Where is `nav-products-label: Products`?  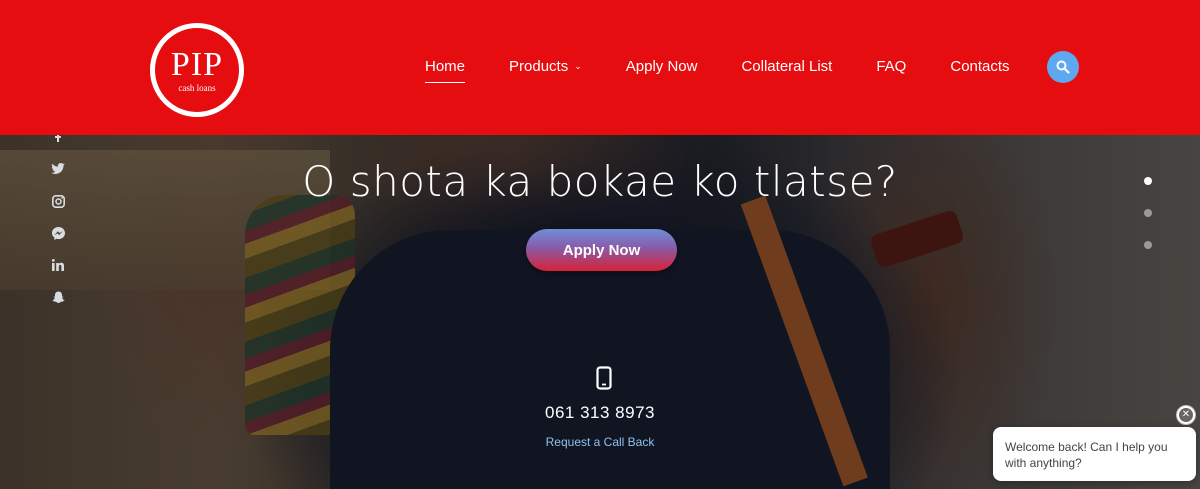 nav-products-label: Products is located at coordinates (539, 66).